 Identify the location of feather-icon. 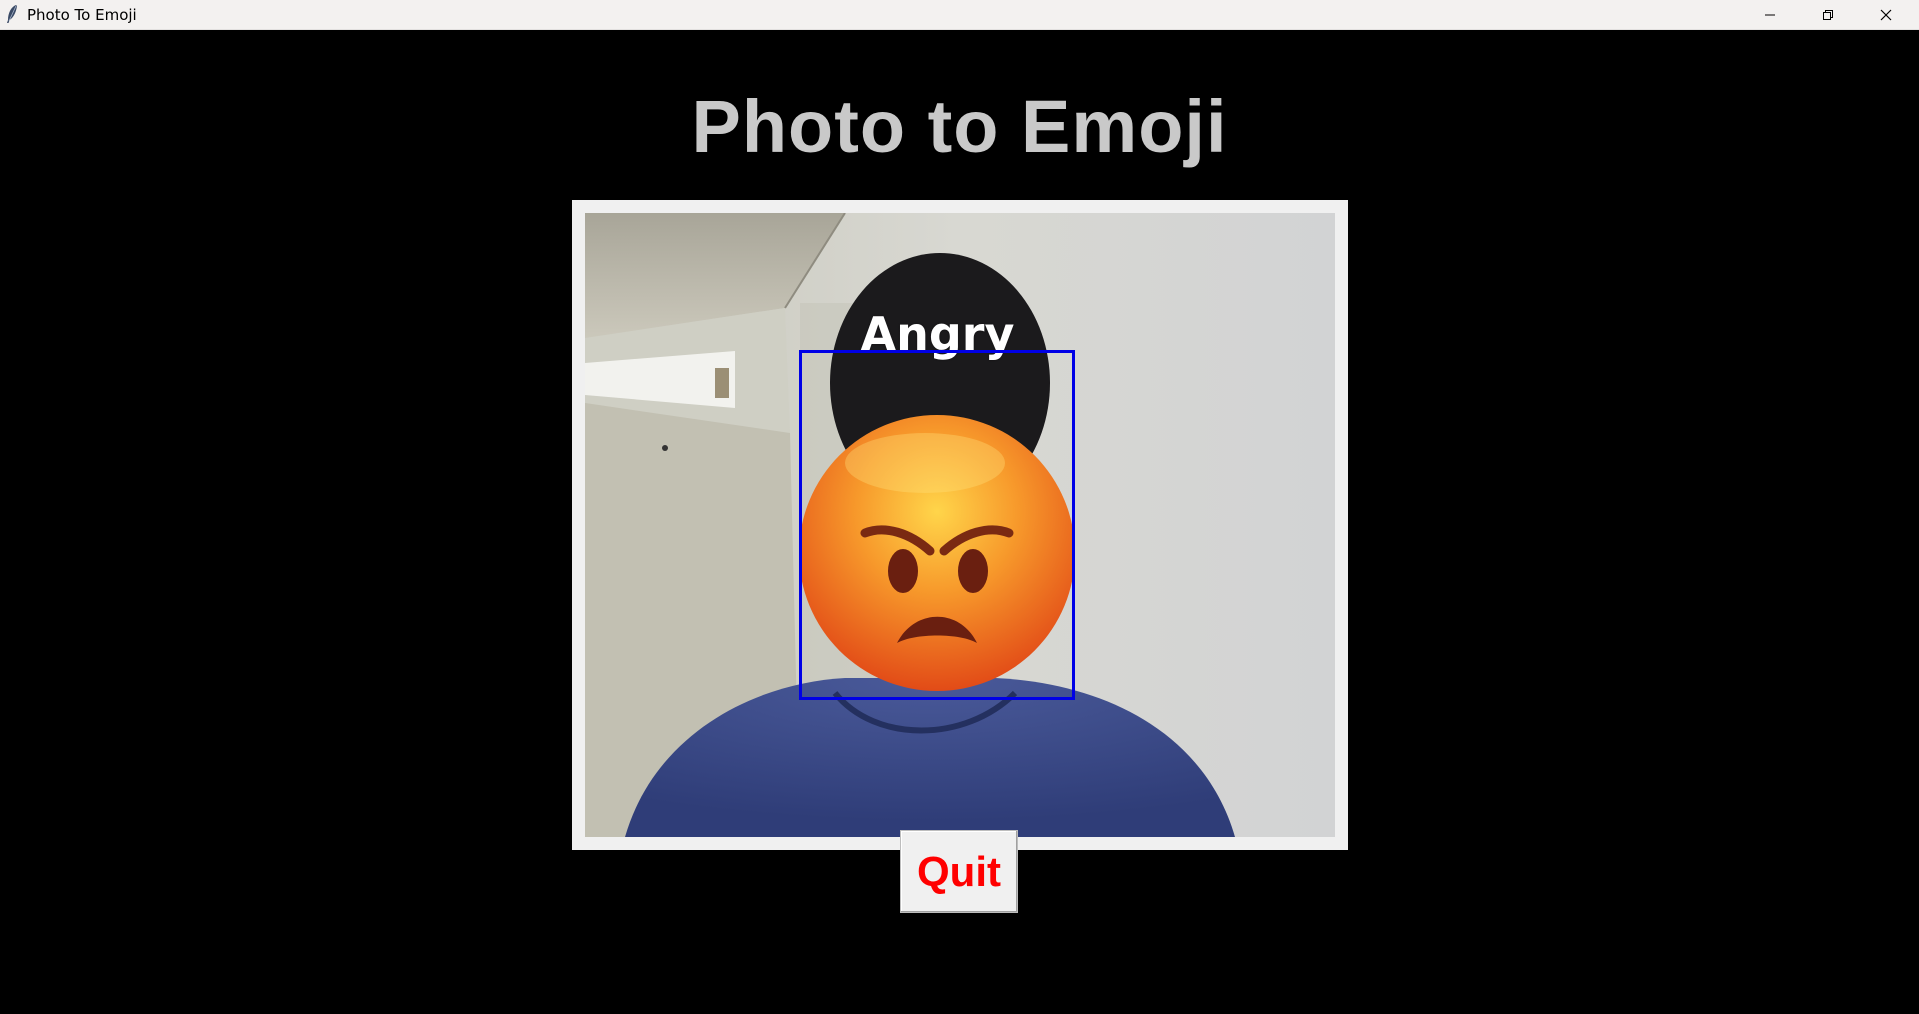
(12, 14).